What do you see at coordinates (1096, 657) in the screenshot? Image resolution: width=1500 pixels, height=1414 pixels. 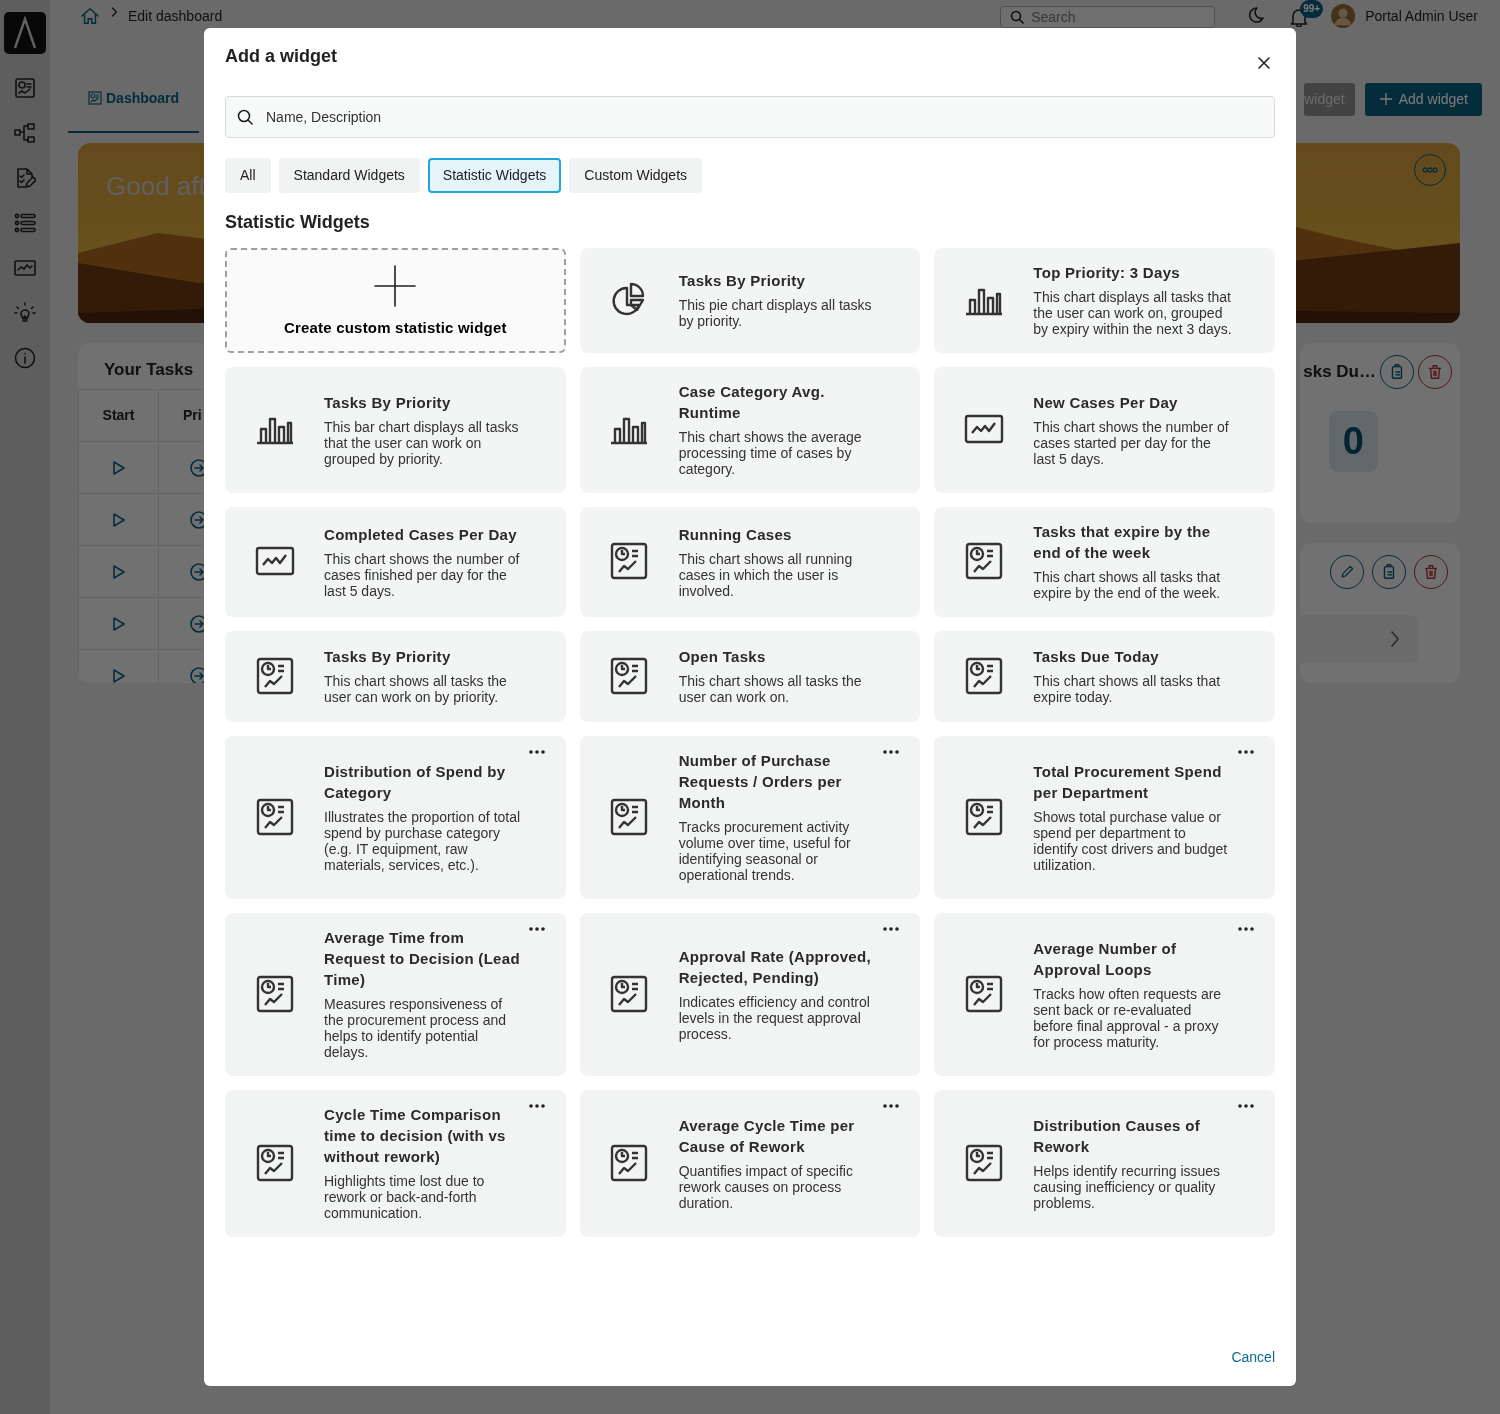 I see `widget-title: Tasks Due Today` at bounding box center [1096, 657].